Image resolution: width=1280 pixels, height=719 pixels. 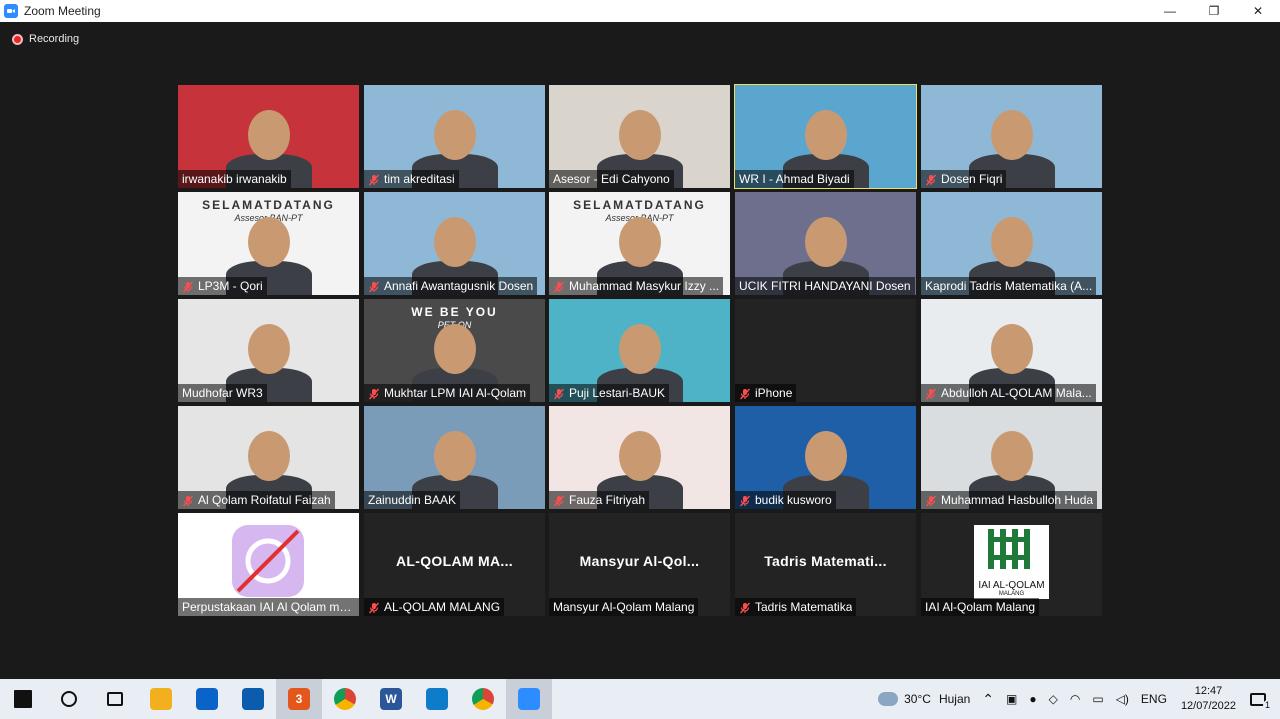 I want to click on participant-tile: Mudhofar WR3, so click(x=268, y=350).